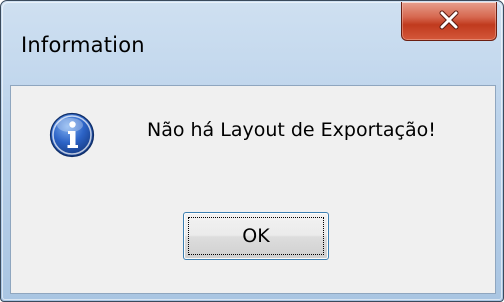 The image size is (504, 302). Describe the element at coordinates (83, 45) in the screenshot. I see `dialog-title: Information` at that location.